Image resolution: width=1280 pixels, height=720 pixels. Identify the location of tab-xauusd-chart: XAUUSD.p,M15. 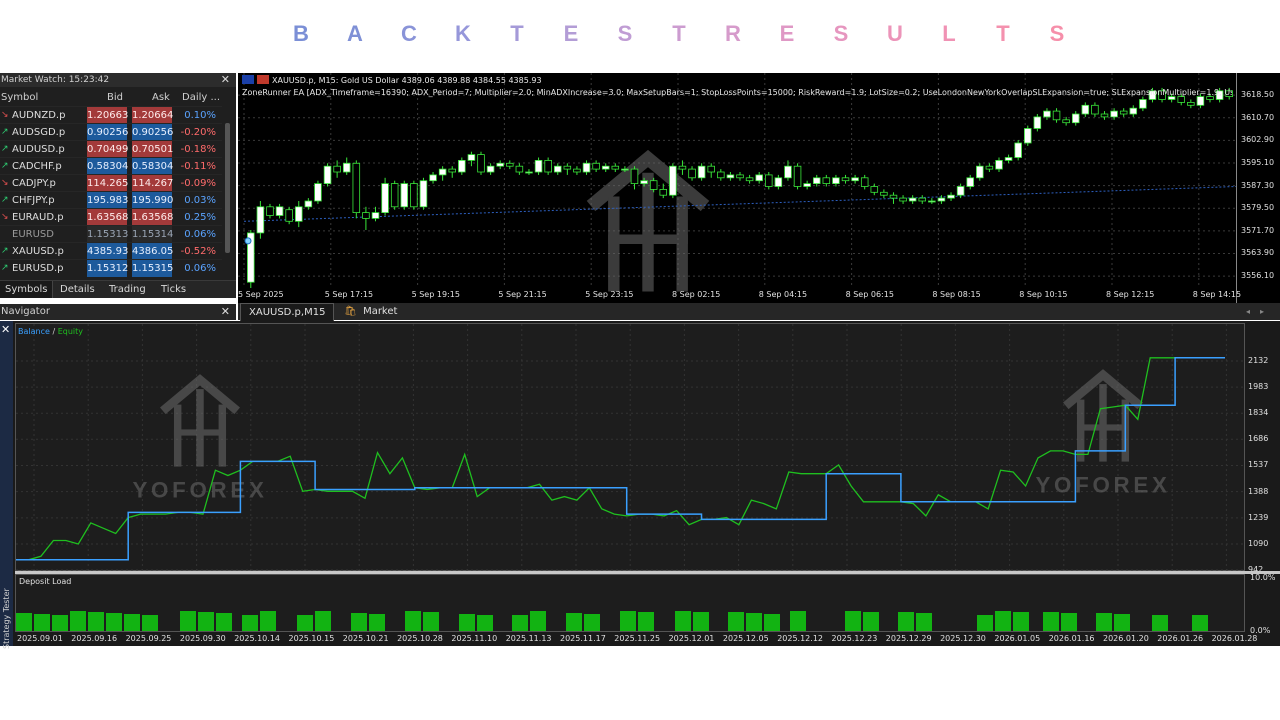
(287, 312).